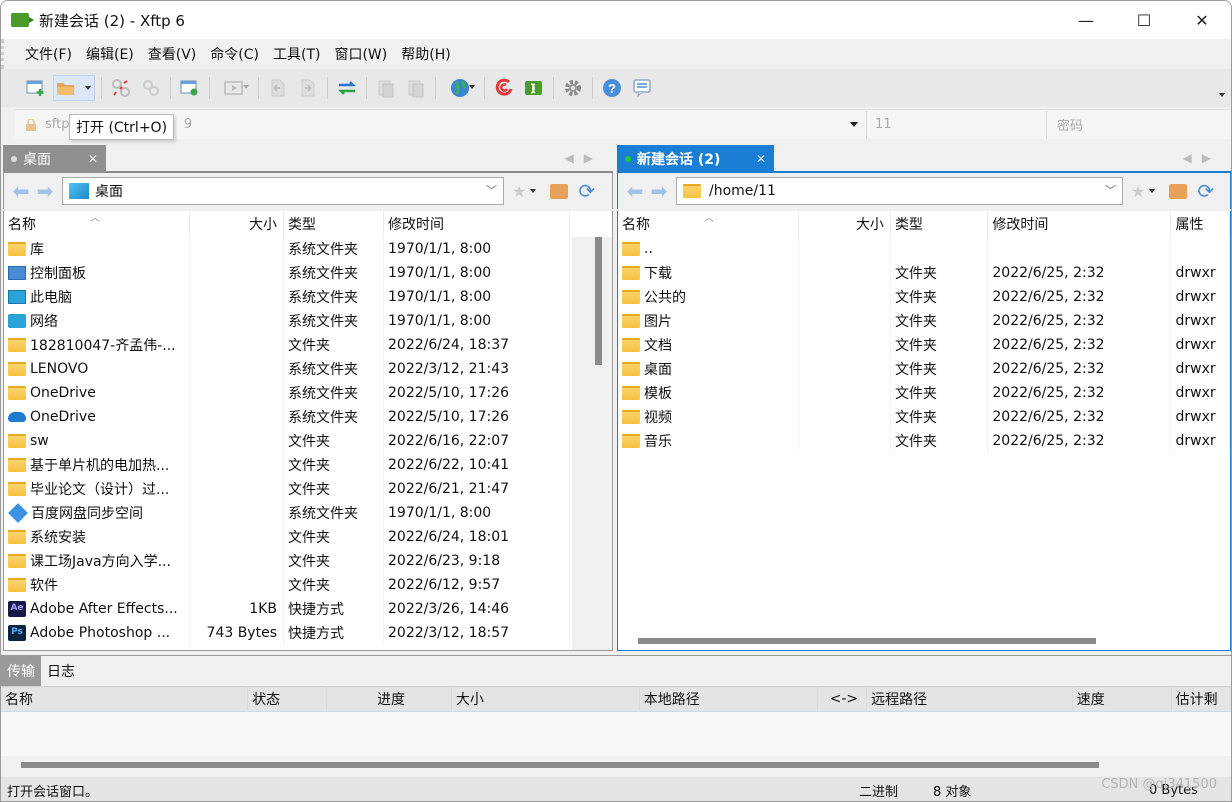 This screenshot has height=802, width=1232. I want to click on file-row: 视频 文件夹 2022/6/25, 2:32 drwxr, so click(924, 417).